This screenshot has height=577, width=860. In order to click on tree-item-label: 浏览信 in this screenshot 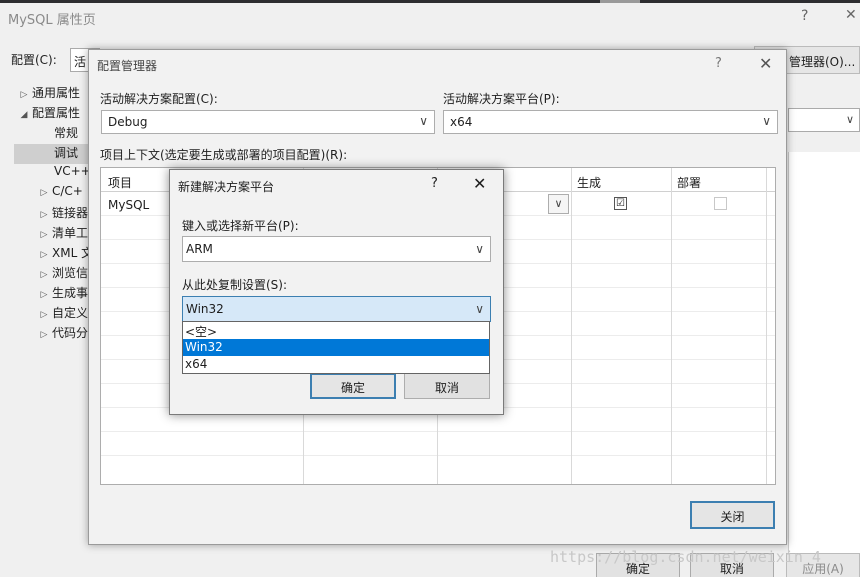, I will do `click(70, 273)`.